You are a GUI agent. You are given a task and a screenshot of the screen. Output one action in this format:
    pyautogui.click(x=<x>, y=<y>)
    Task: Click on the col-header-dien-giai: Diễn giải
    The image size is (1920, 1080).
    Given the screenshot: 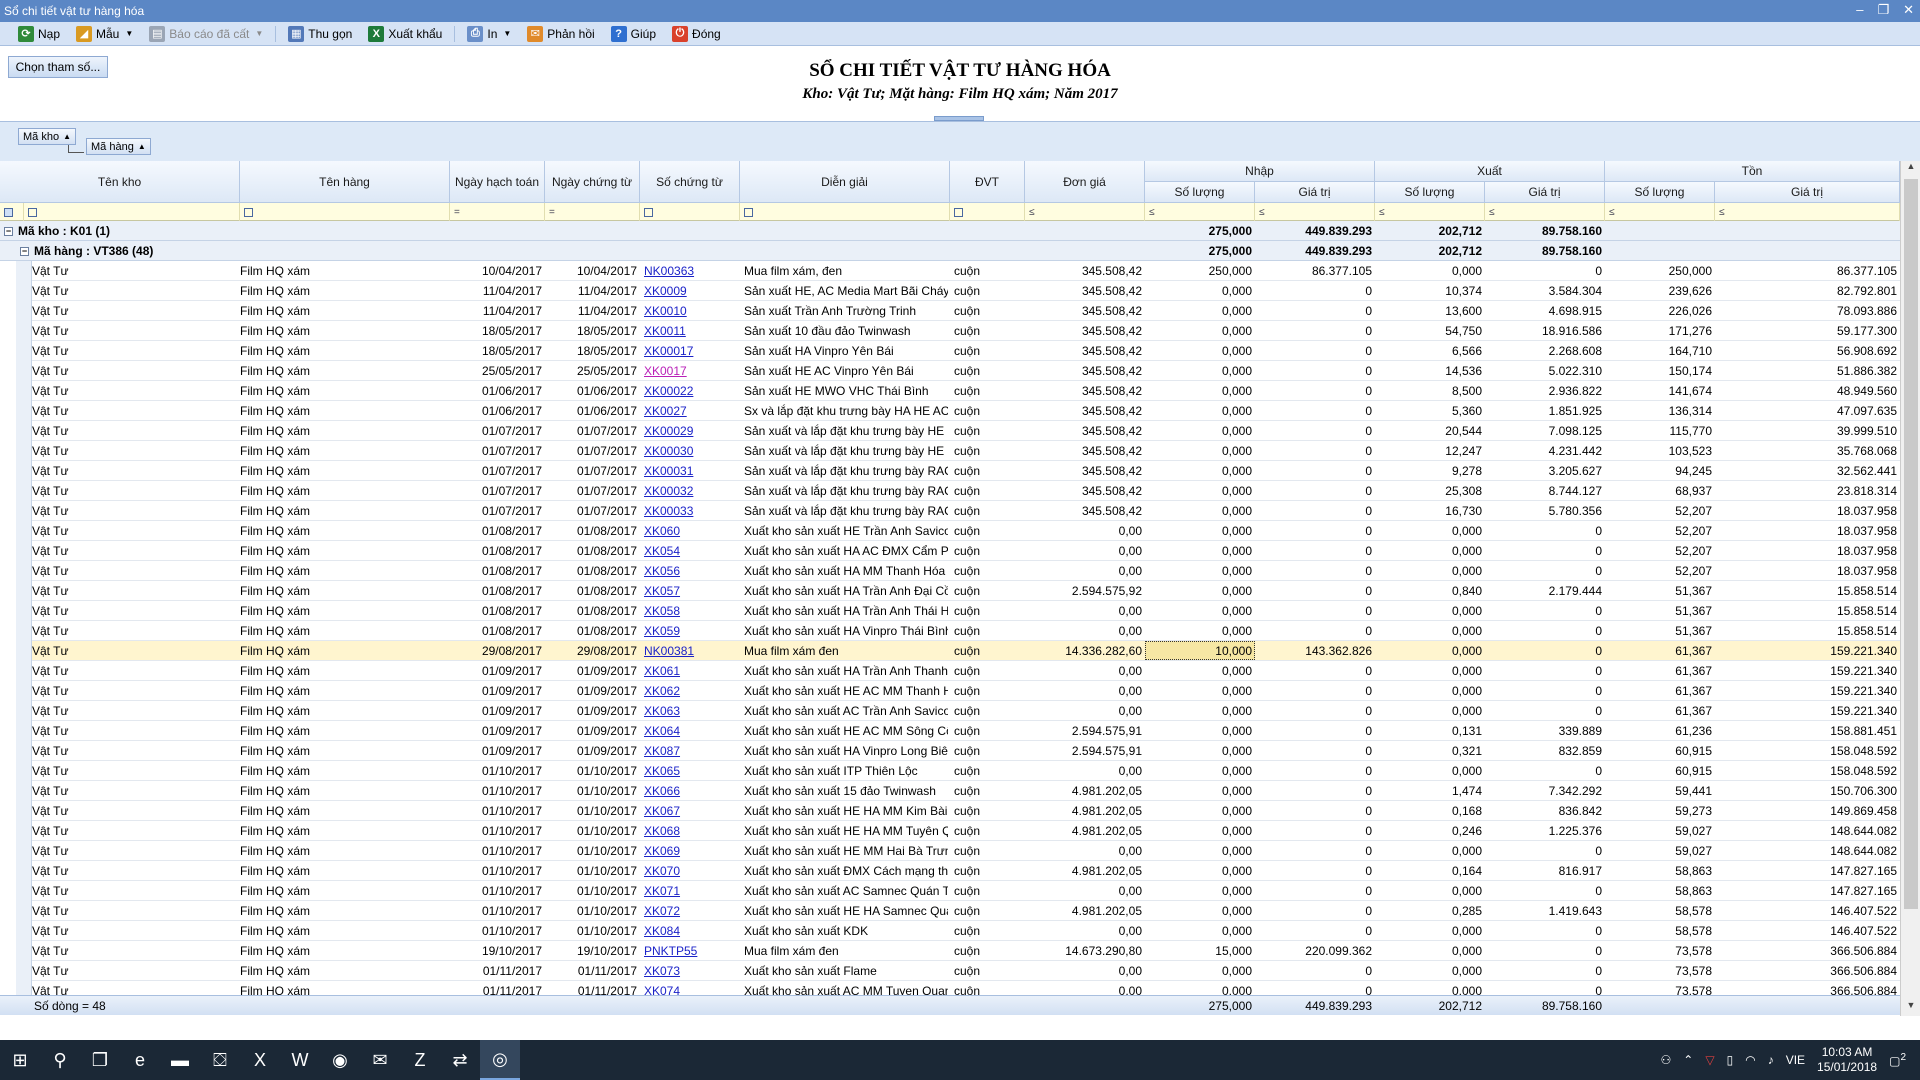 What is the action you would take?
    pyautogui.click(x=845, y=182)
    